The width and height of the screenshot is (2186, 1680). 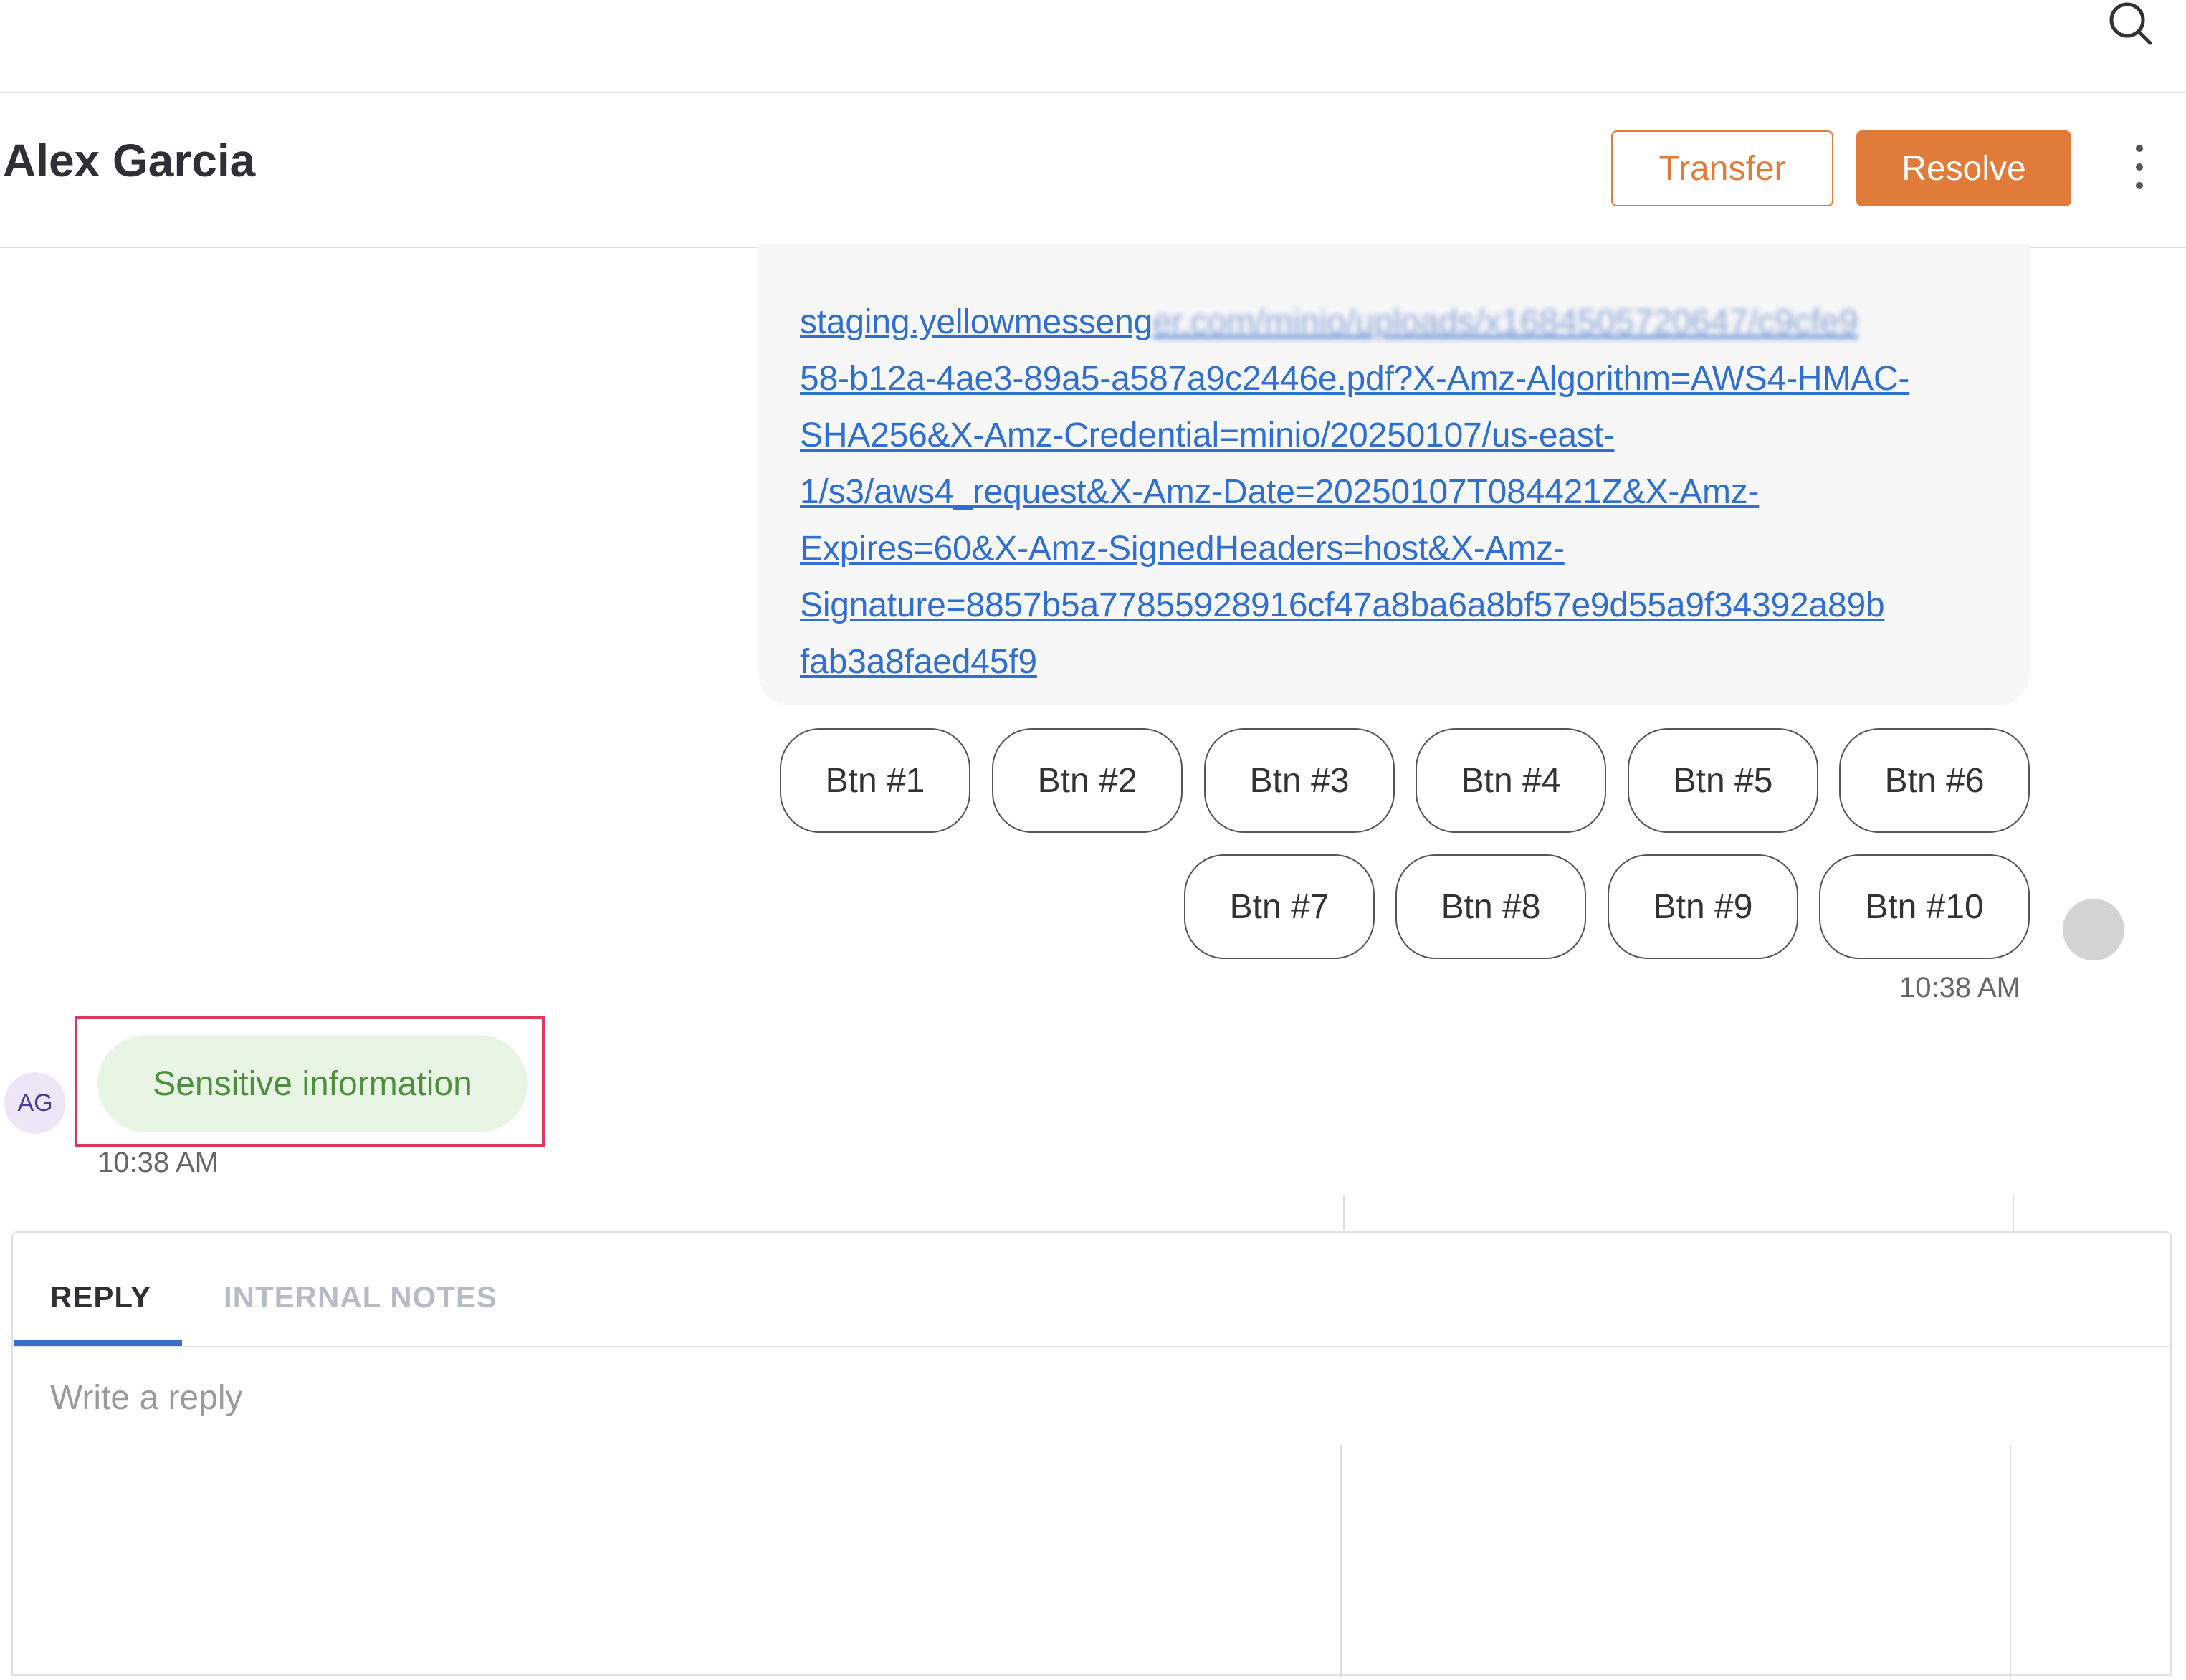 What do you see at coordinates (1088, 780) in the screenshot?
I see `quick-reply-button: Btn #2` at bounding box center [1088, 780].